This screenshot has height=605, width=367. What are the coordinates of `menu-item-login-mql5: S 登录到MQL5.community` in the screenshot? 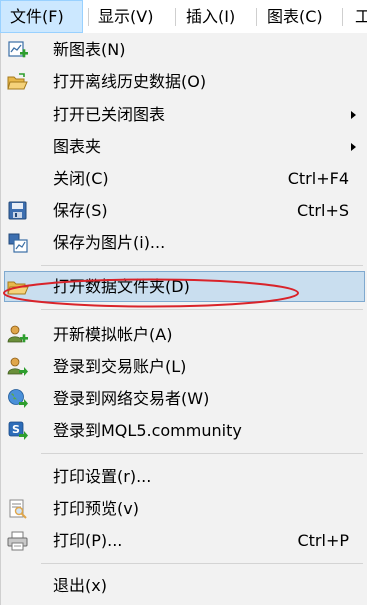 It's located at (184, 431).